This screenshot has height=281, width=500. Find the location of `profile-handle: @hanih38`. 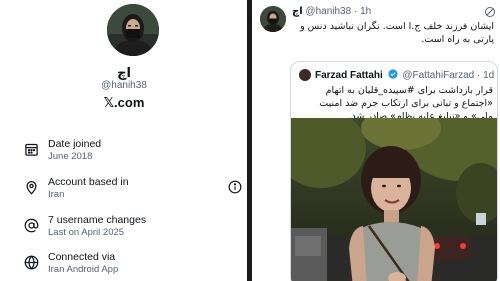

profile-handle: @hanih38 is located at coordinates (124, 85).